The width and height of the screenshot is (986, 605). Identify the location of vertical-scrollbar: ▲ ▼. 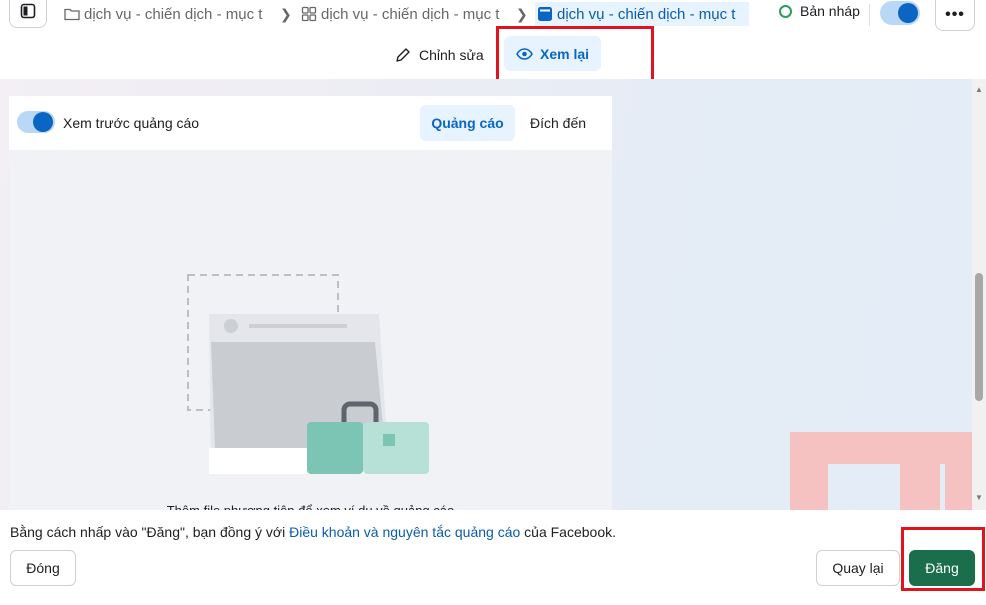
(979, 294).